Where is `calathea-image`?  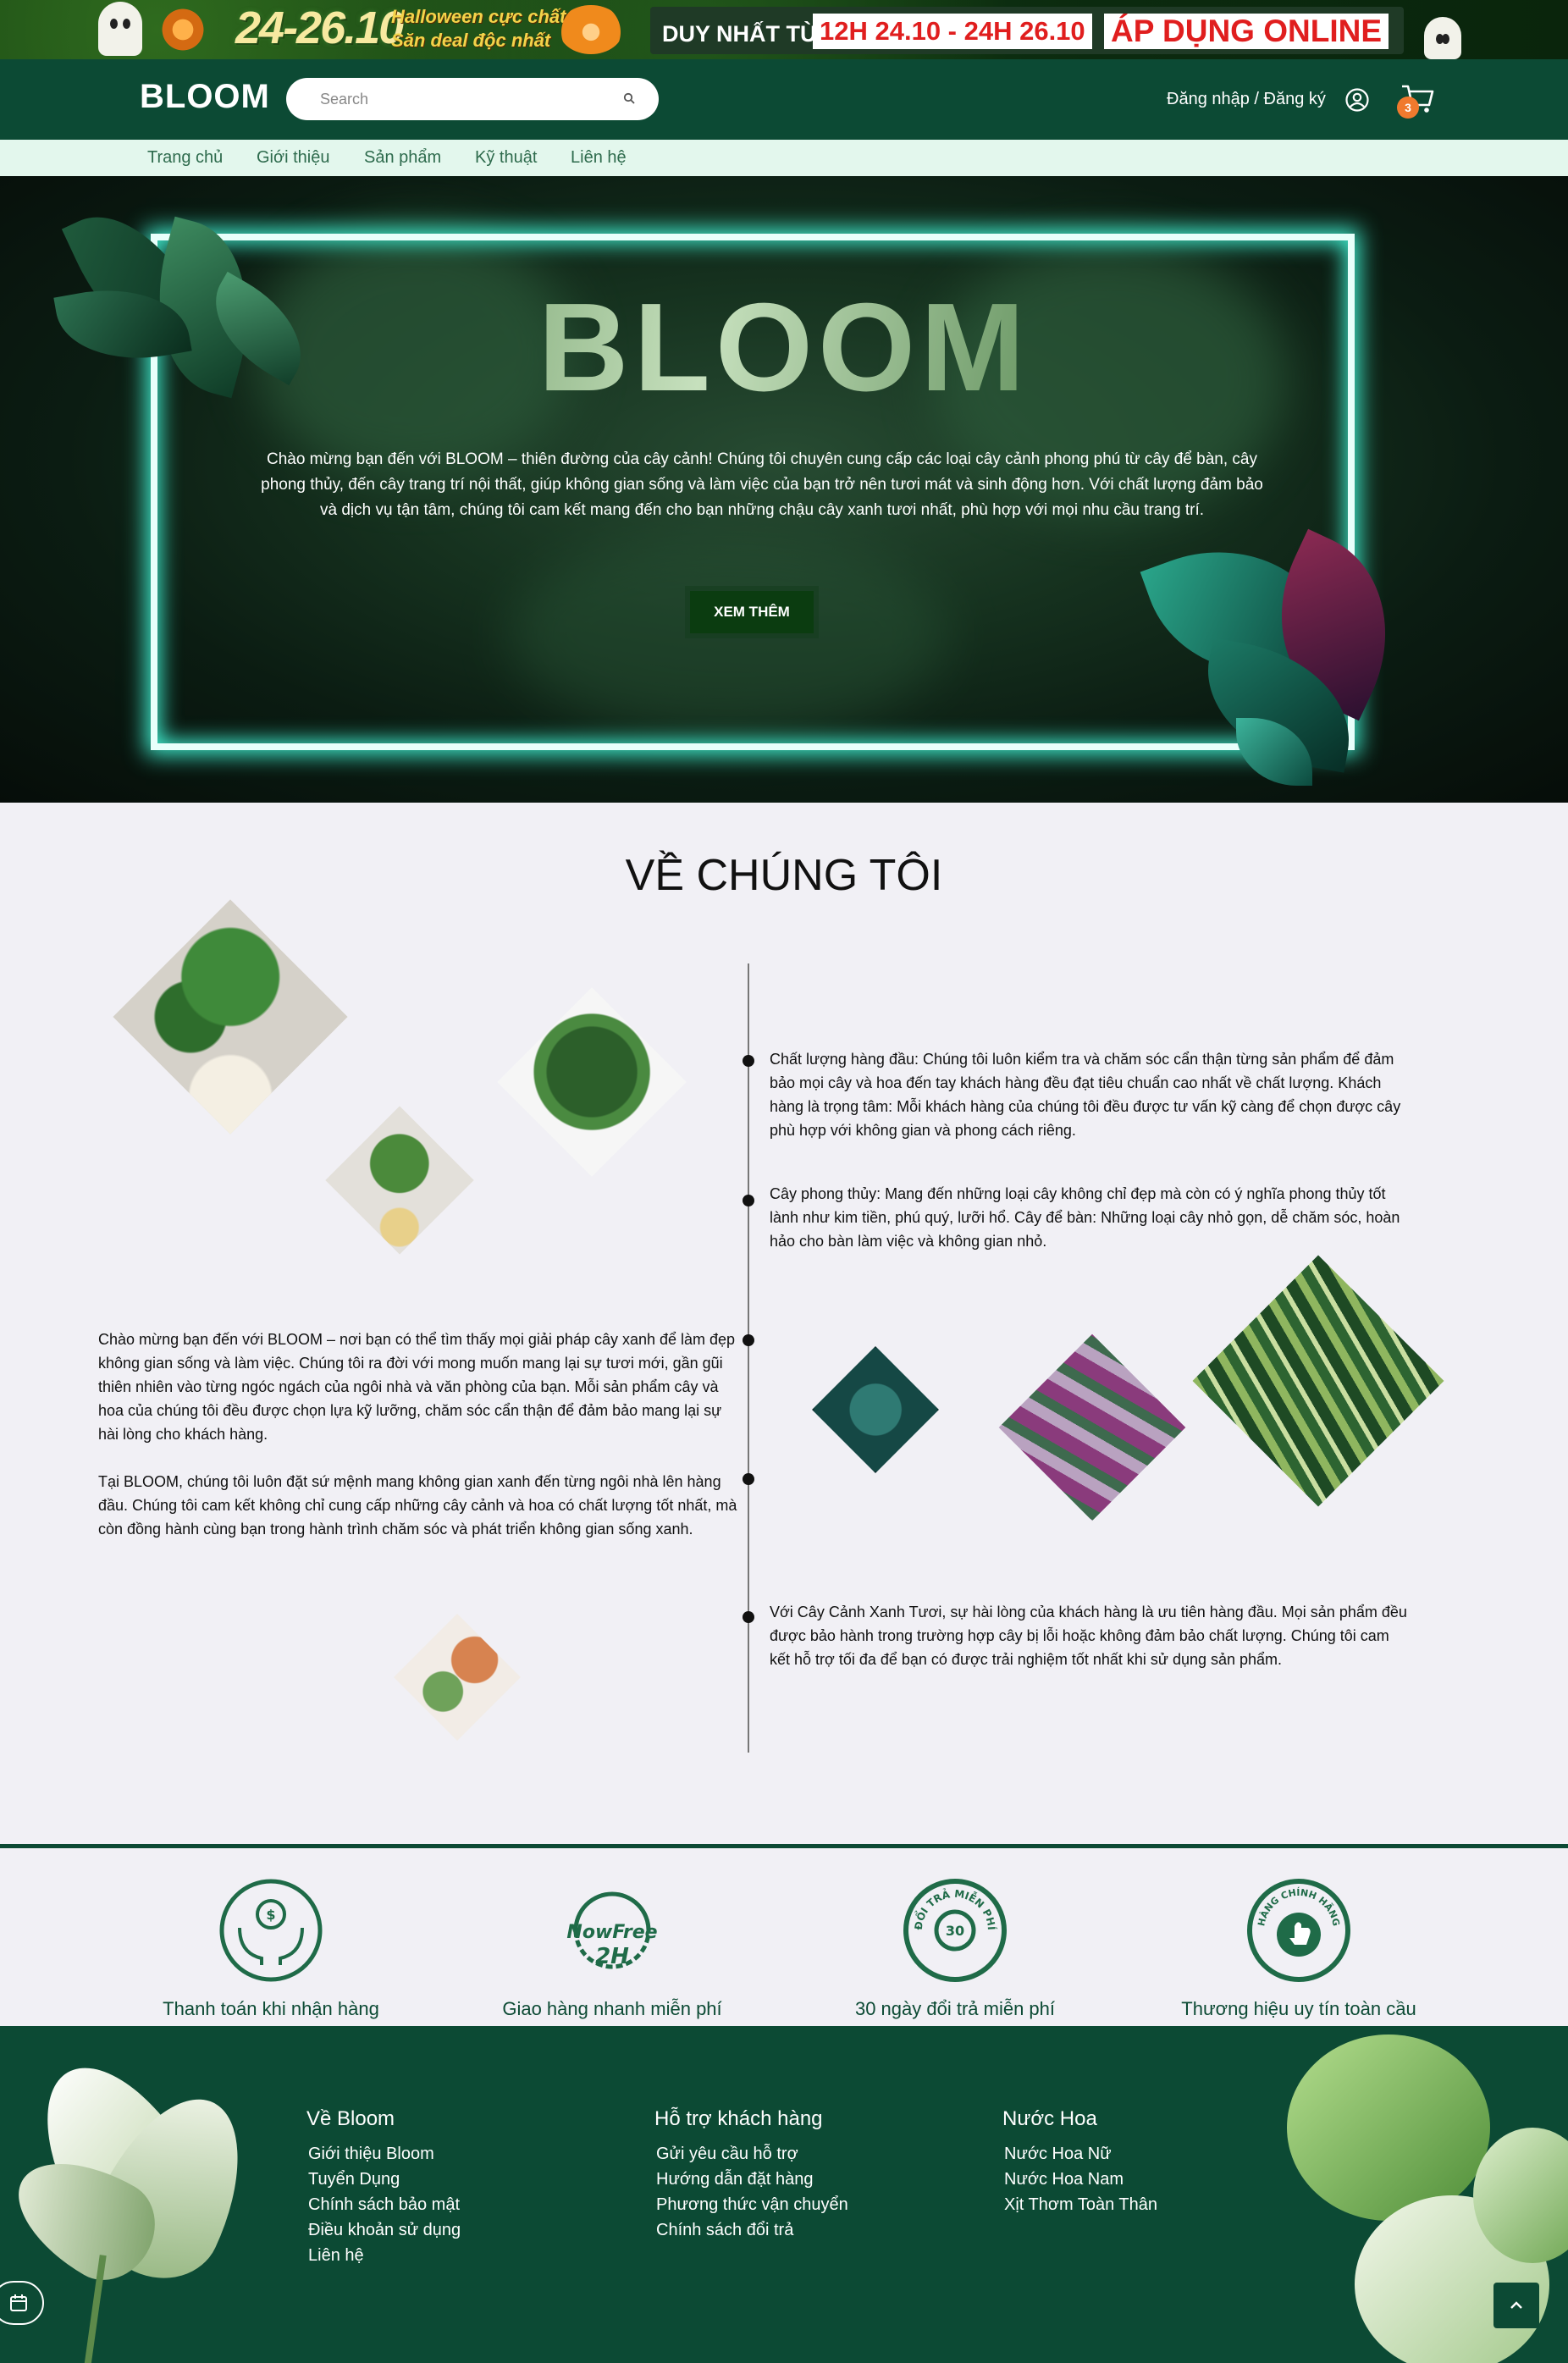 calathea-image is located at coordinates (1318, 1381).